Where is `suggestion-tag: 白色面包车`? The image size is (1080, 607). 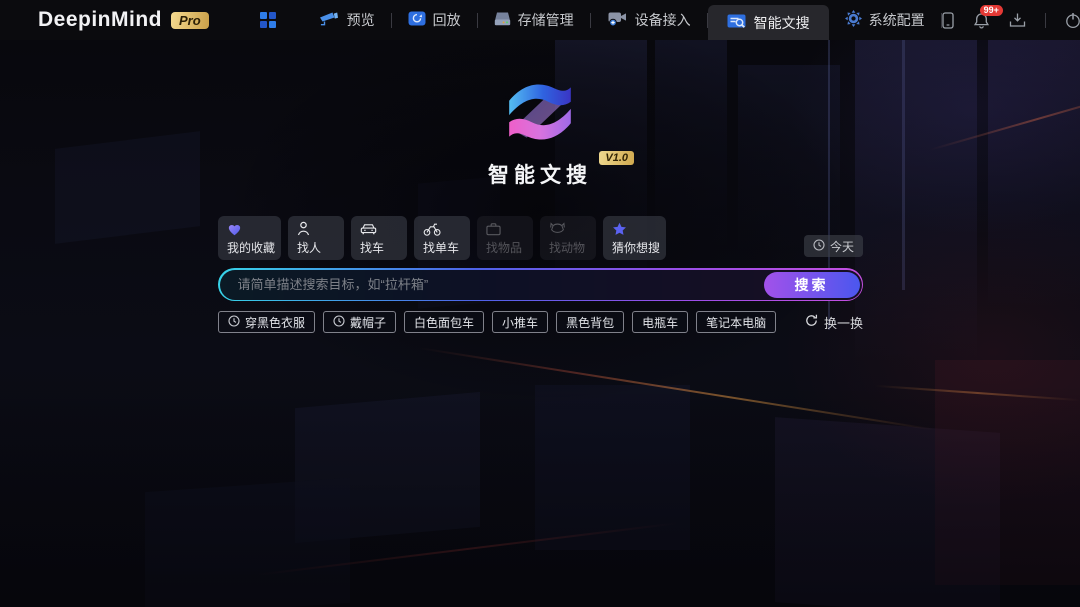 suggestion-tag: 白色面包车 is located at coordinates (444, 322).